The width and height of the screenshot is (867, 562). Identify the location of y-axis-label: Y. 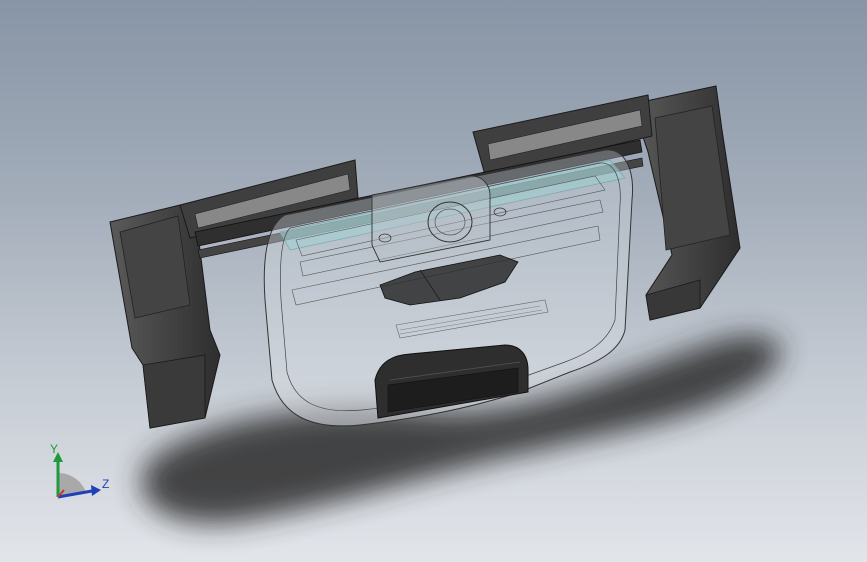
(54, 449).